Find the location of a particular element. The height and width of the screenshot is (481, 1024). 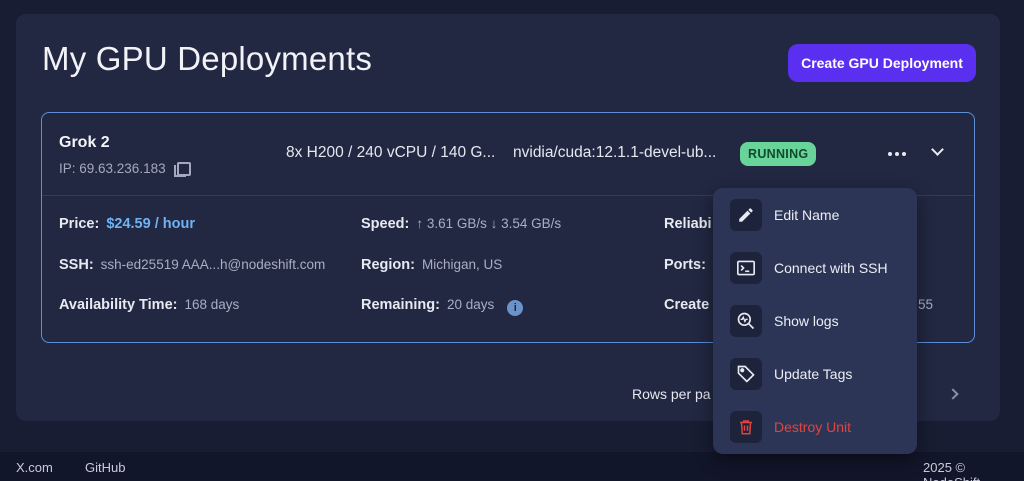

page-title: My GPU Deployments is located at coordinates (207, 58).